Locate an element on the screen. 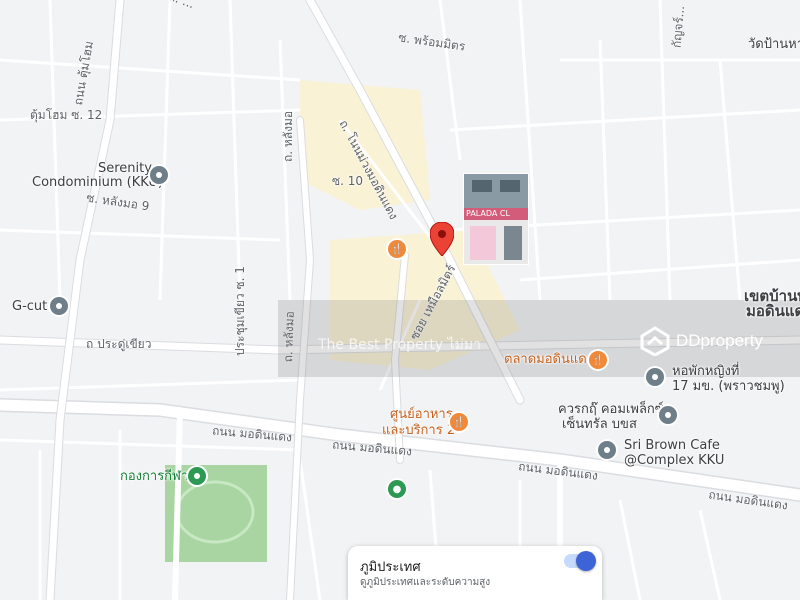 Image resolution: width=800 pixels, height=600 pixels. ddproperty-logo: DDproperty is located at coordinates (701, 341).